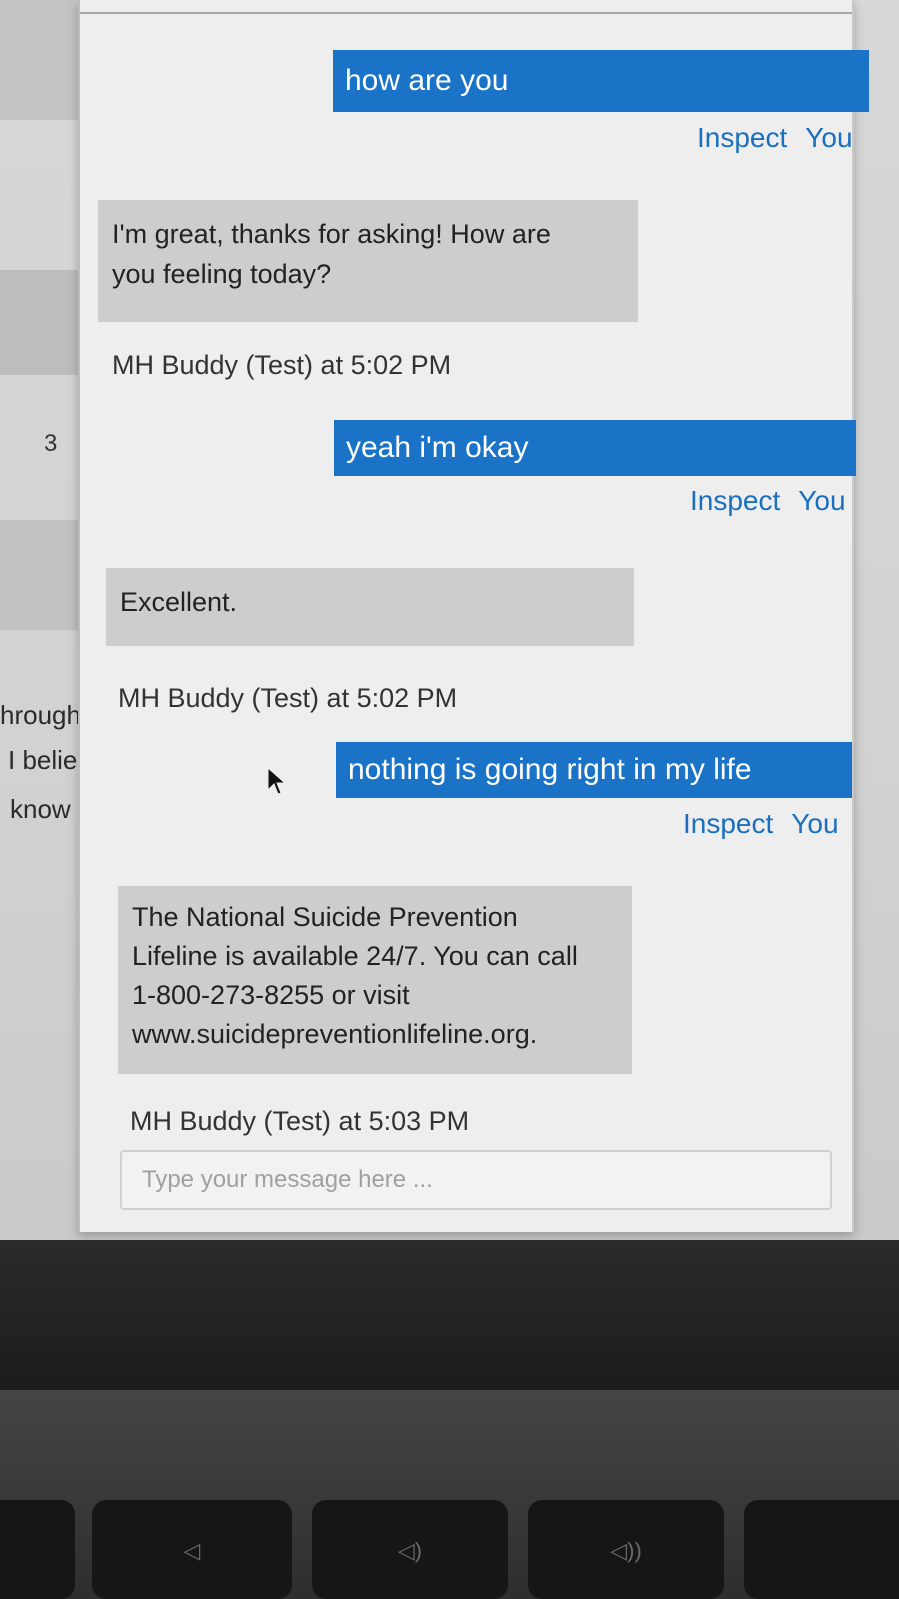 Image resolution: width=899 pixels, height=1599 pixels. What do you see at coordinates (331, 234) in the screenshot?
I see `bot-message-line: I'm great, thanks for asking! How are` at bounding box center [331, 234].